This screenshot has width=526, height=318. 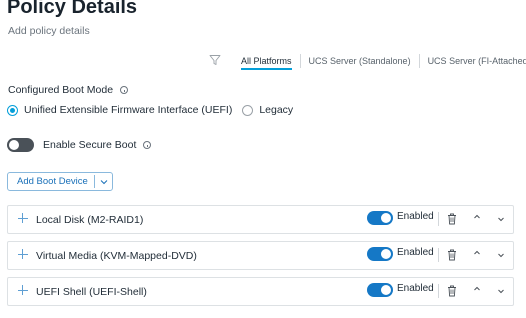 I want to click on secure-boot-row: Enable Secure Boot, so click(x=79, y=145).